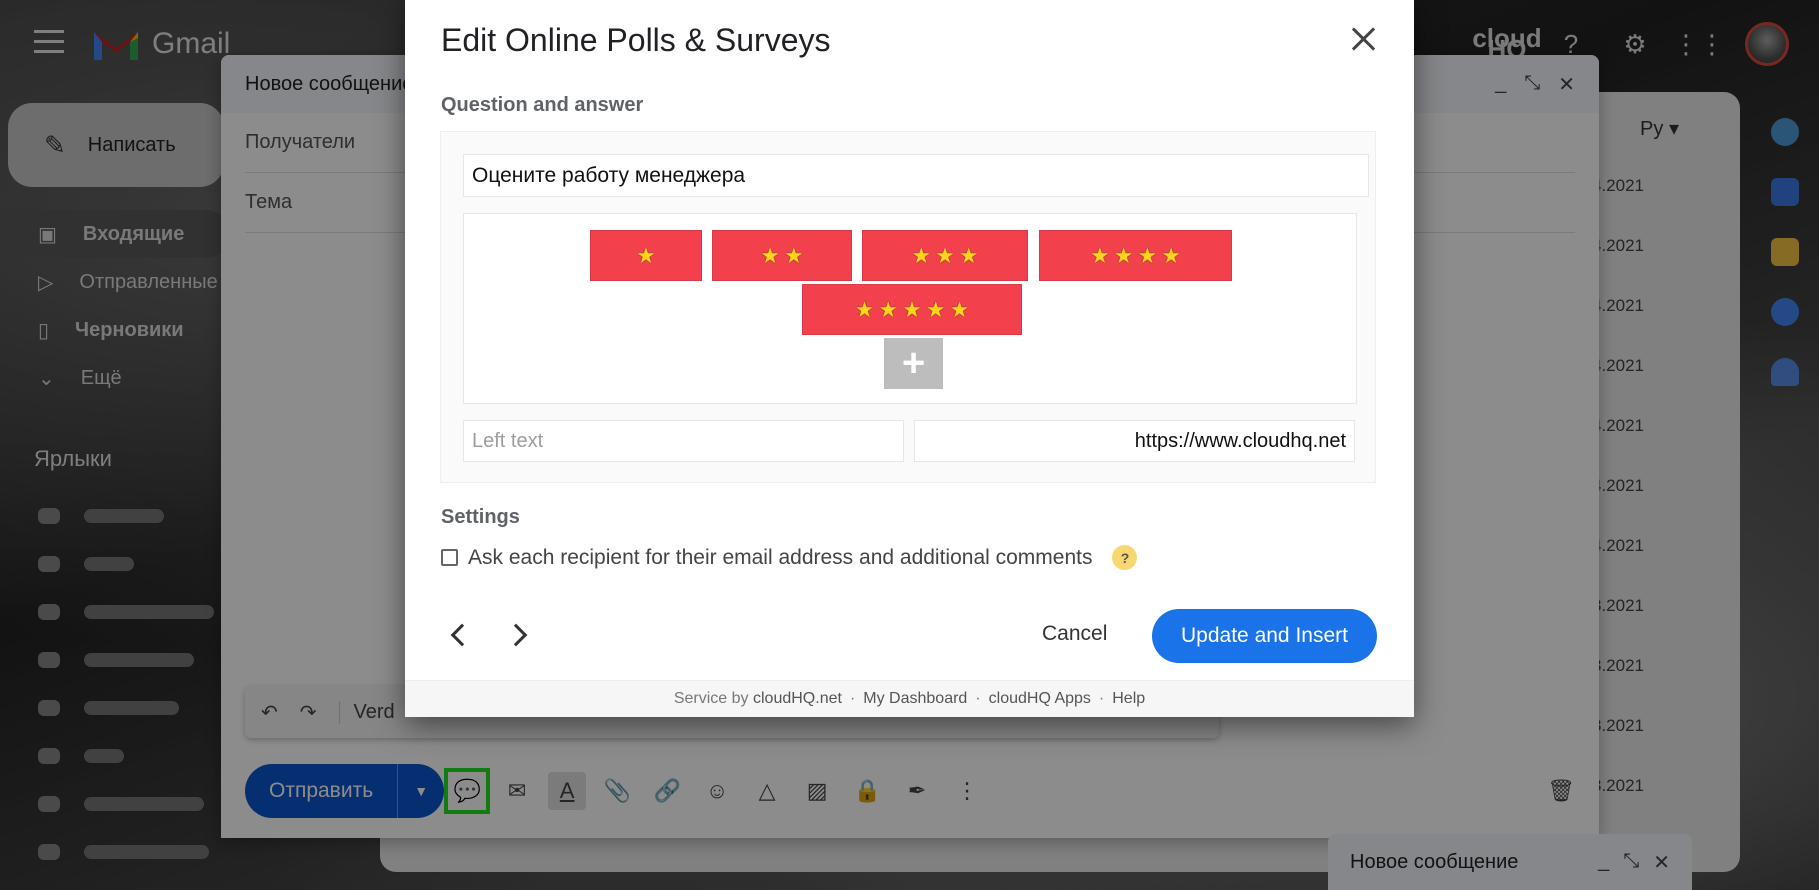  What do you see at coordinates (797, 698) in the screenshot?
I see `footer-cloudhq-link: cloudHQ.net` at bounding box center [797, 698].